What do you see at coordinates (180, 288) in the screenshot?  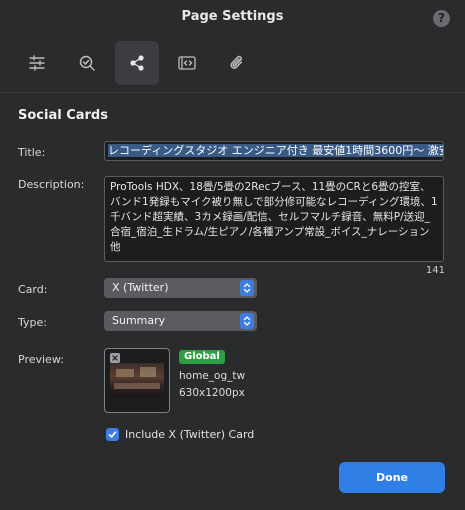 I see `card-select: X (Twitter)` at bounding box center [180, 288].